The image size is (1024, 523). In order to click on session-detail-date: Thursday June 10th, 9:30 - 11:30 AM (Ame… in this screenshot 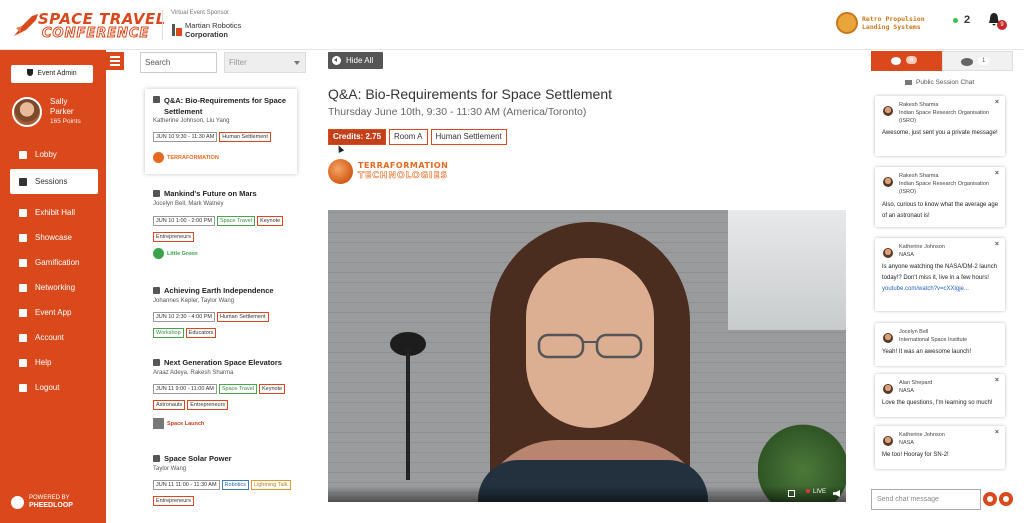, I will do `click(457, 112)`.